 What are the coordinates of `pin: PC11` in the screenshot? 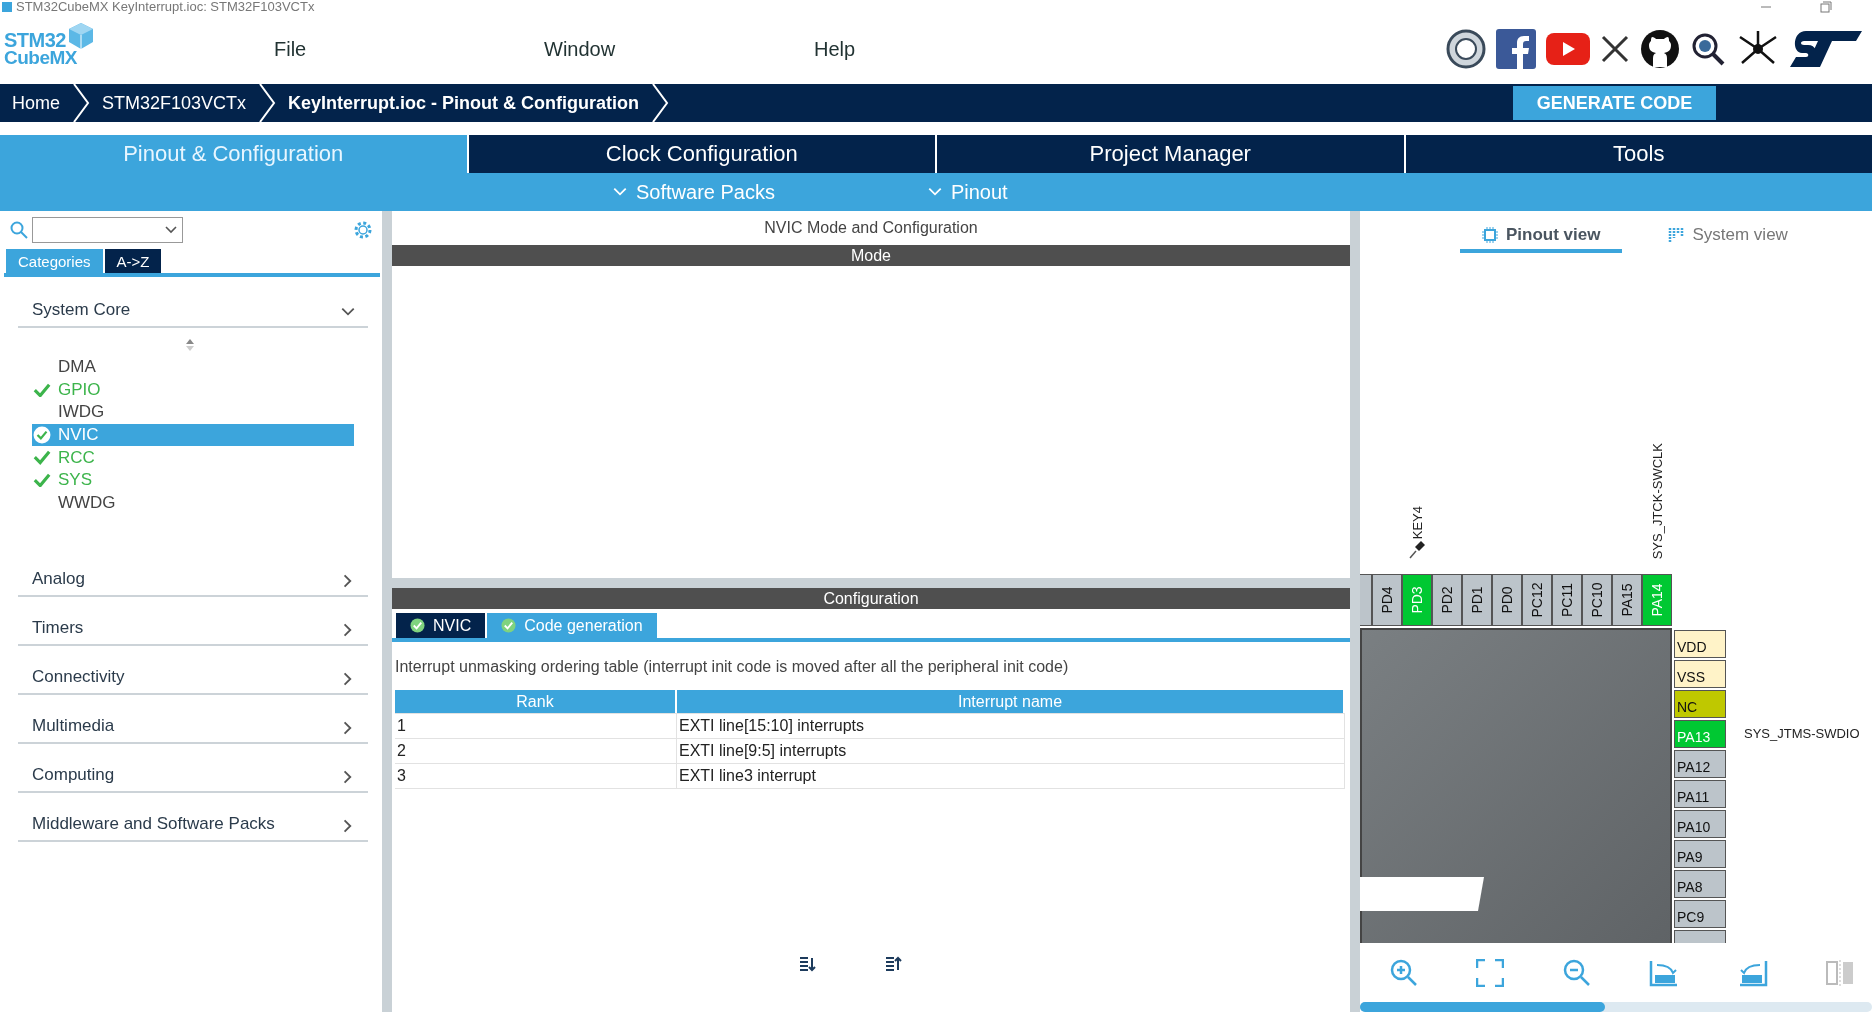 It's located at (1567, 600).